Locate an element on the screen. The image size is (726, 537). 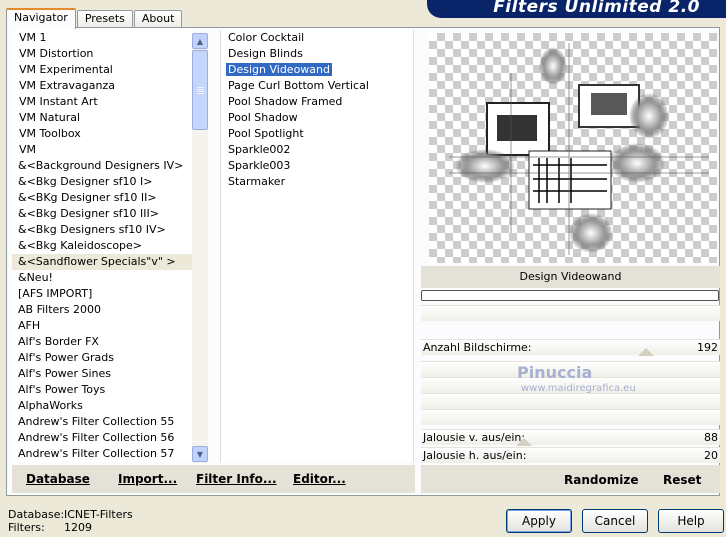
category-item: Alf's Power Sines is located at coordinates (102, 374).